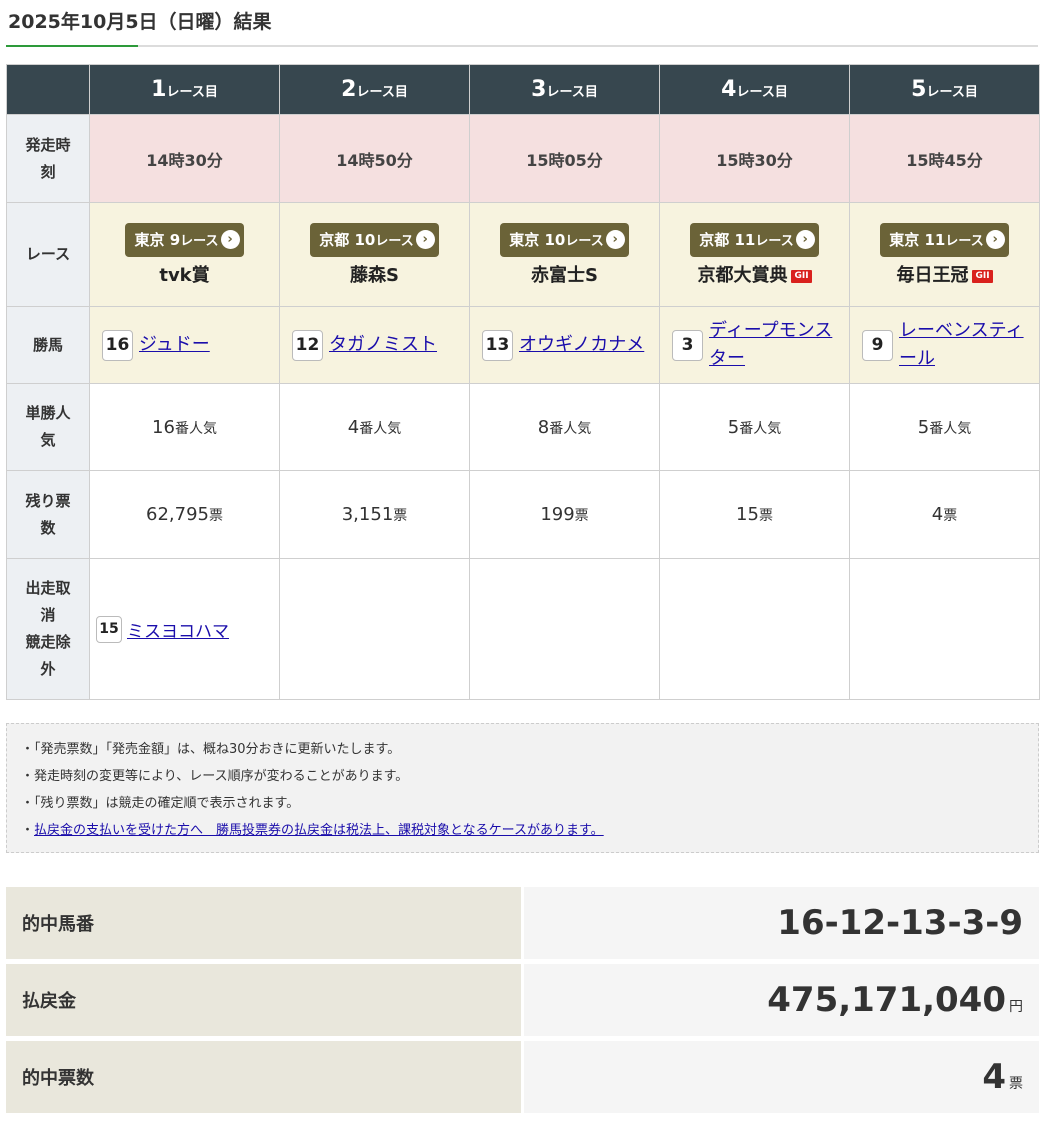 This screenshot has height=1123, width=1041. I want to click on summary-row-payout: 払戻金 475,171,040 円, so click(522, 1000).